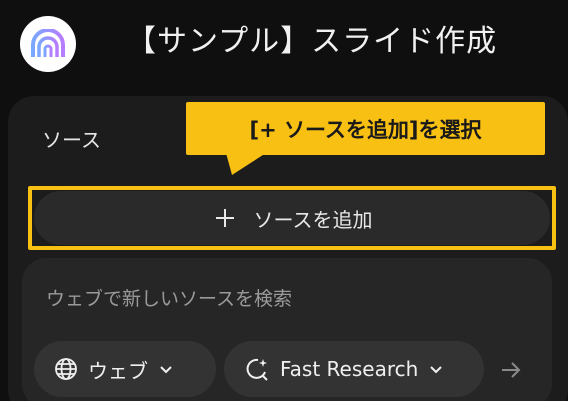  I want to click on callout-text: [+ ソースを追加]を選択, so click(365, 129).